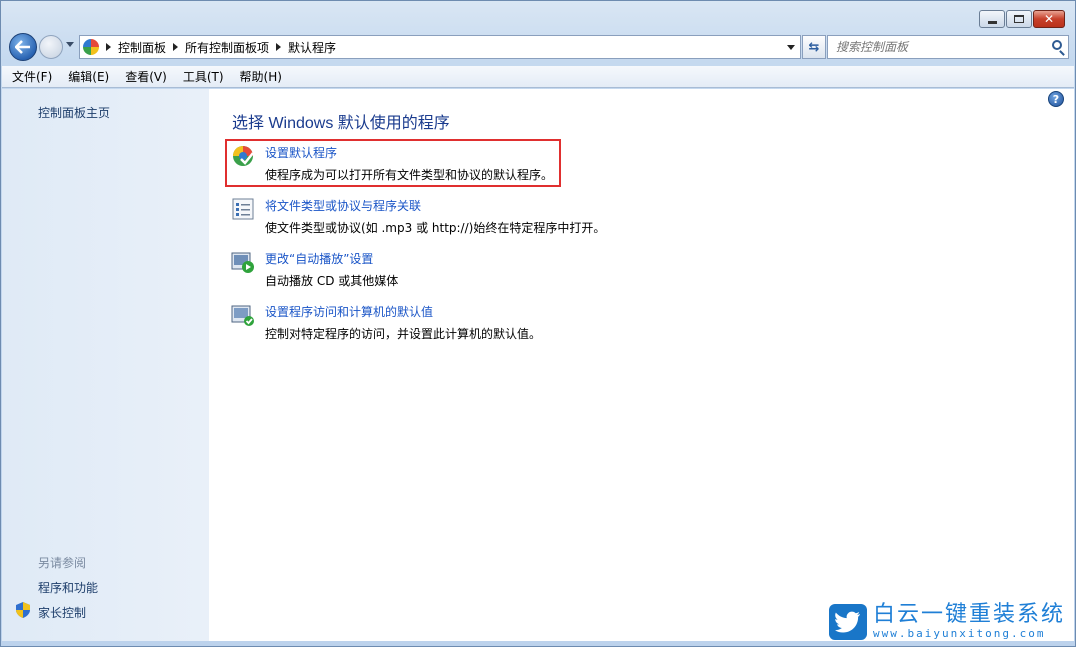 This screenshot has width=1076, height=647. I want to click on default-programs-icon, so click(243, 156).